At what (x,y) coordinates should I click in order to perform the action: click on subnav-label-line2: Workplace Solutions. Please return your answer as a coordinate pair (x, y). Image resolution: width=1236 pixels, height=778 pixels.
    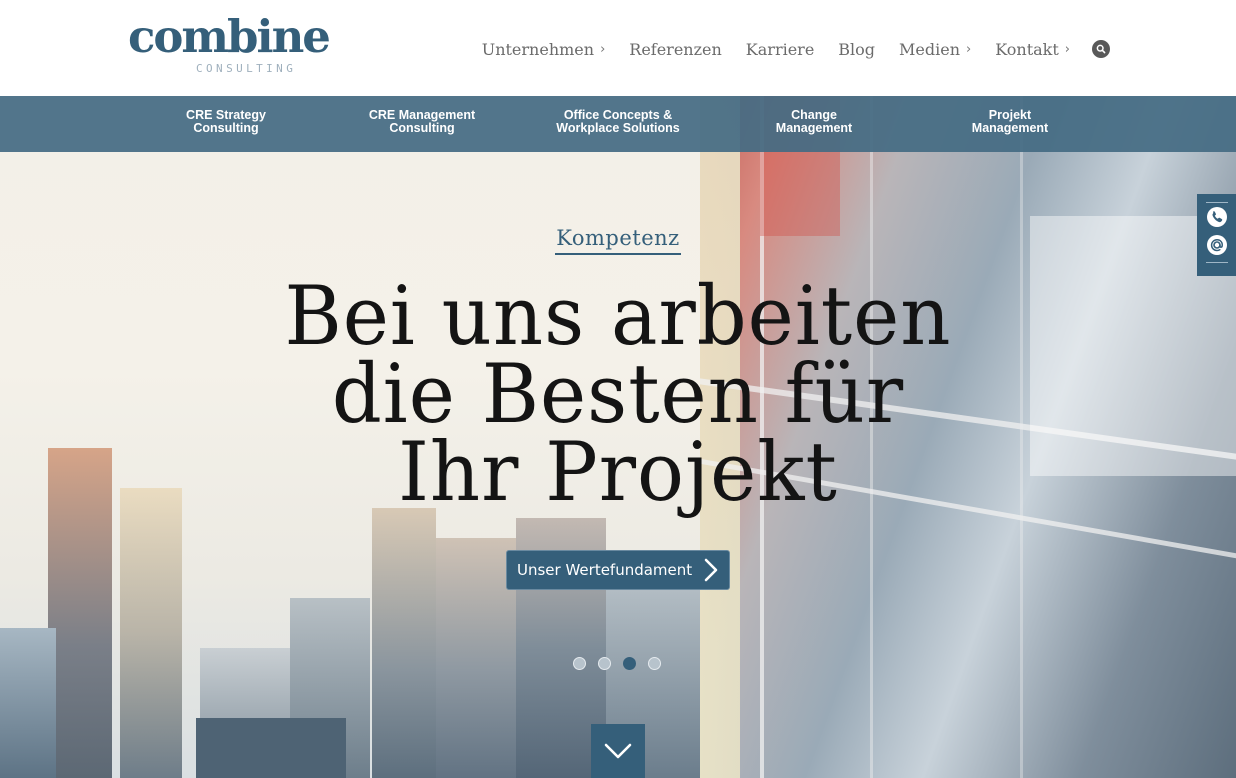
    Looking at the image, I should click on (618, 128).